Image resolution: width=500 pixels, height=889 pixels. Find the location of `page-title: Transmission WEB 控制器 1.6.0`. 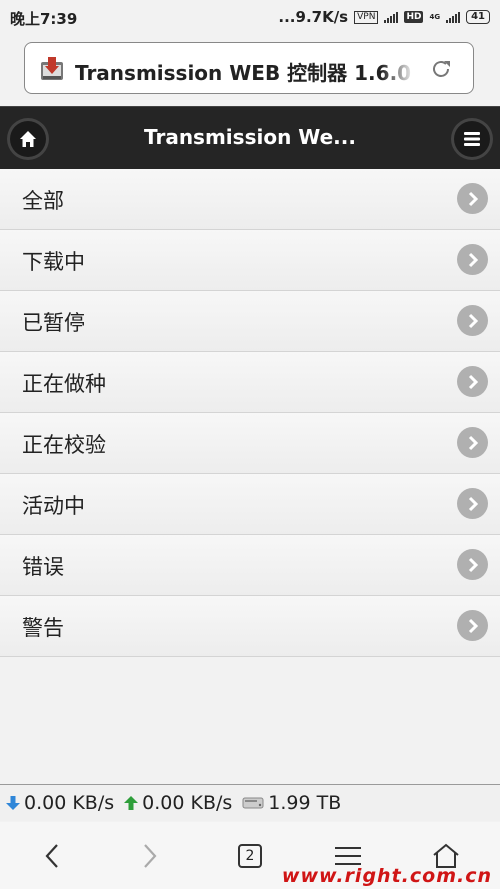

page-title: Transmission WEB 控制器 1.6.0 is located at coordinates (243, 73).